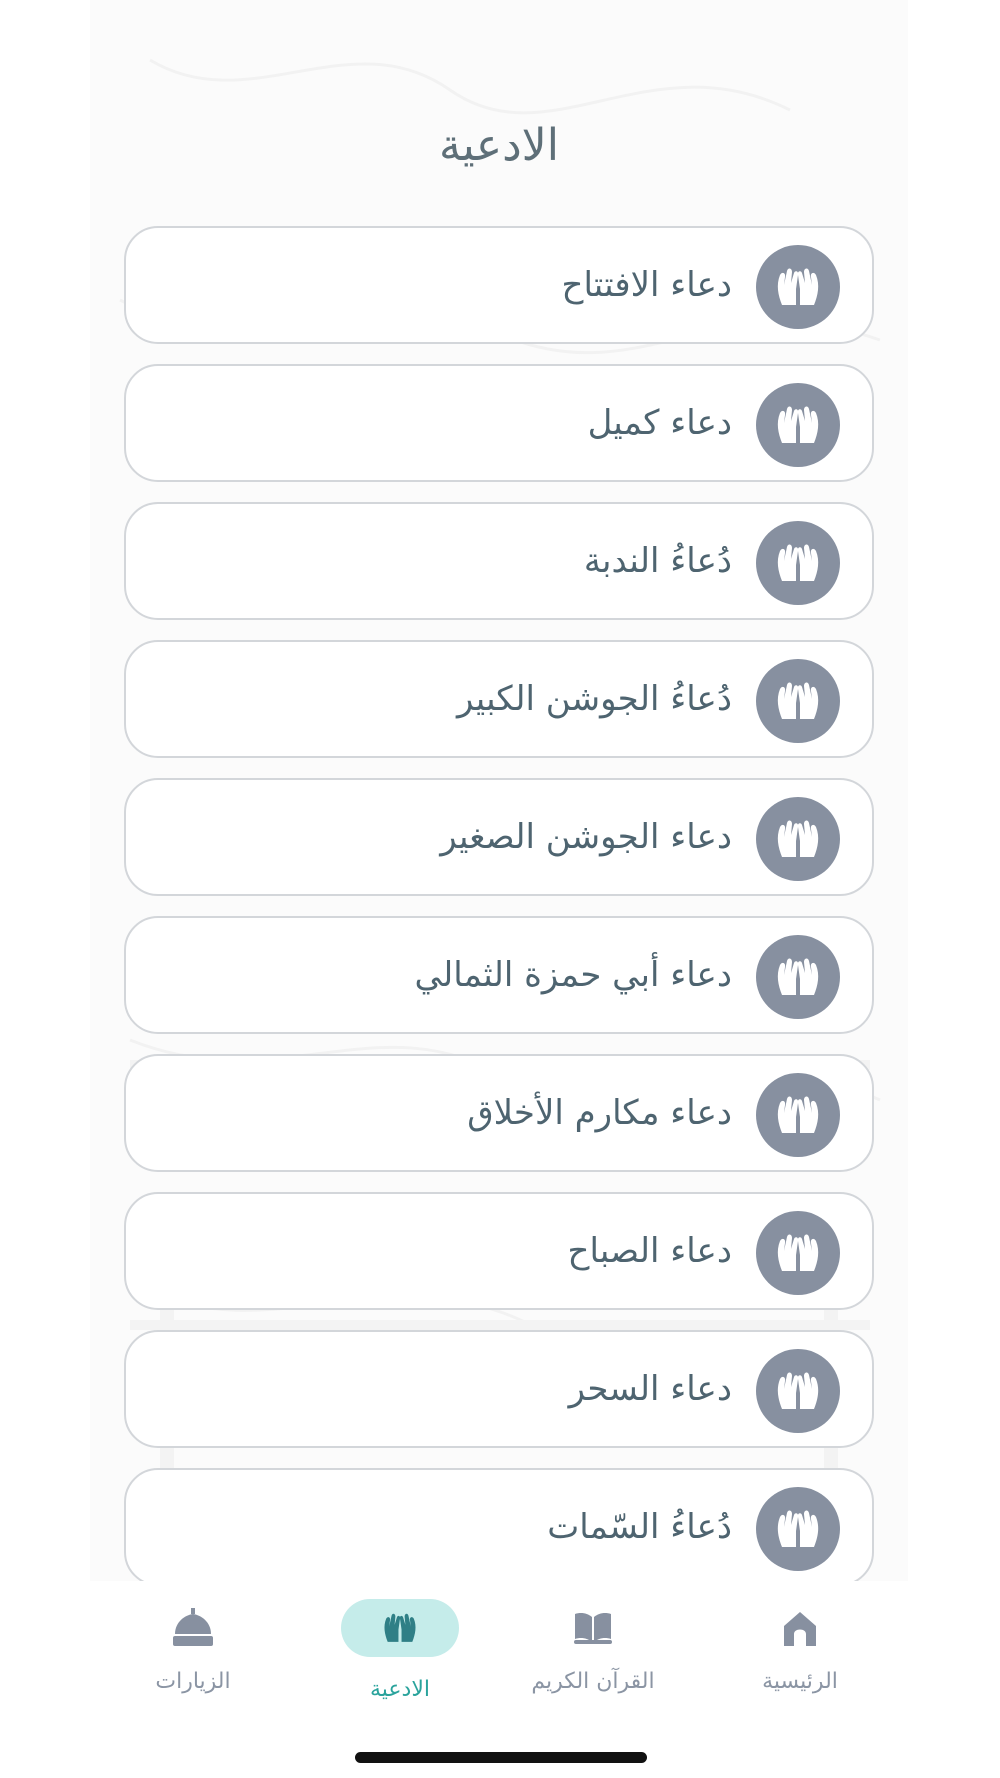 The width and height of the screenshot is (1000, 1778). What do you see at coordinates (573, 975) in the screenshot?
I see `item-label: دعاء أبي حمزة الثمالي` at bounding box center [573, 975].